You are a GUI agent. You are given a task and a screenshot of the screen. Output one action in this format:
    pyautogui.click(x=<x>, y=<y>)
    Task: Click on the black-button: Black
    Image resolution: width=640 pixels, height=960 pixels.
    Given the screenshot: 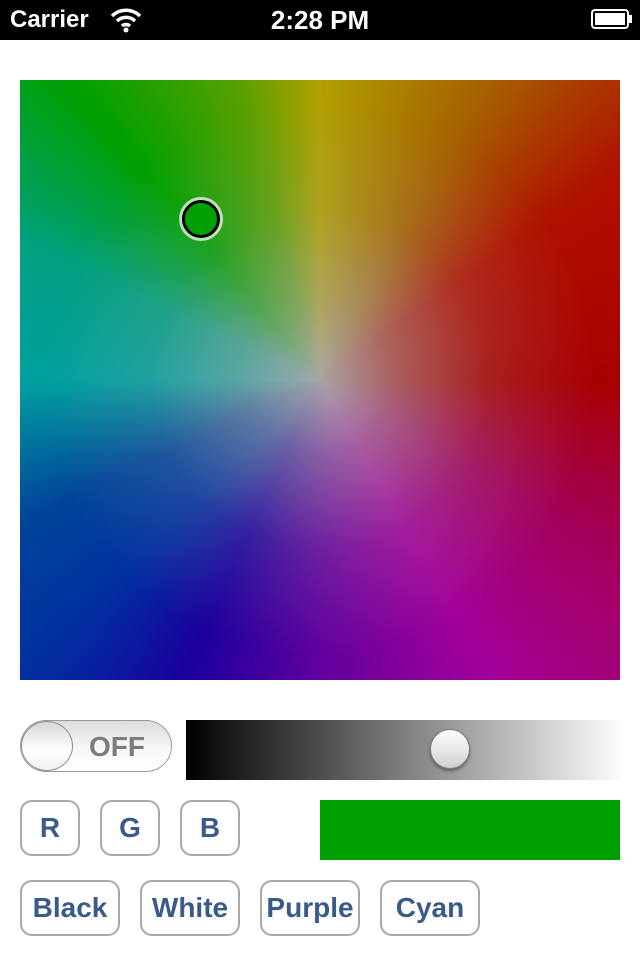 What is the action you would take?
    pyautogui.click(x=70, y=908)
    